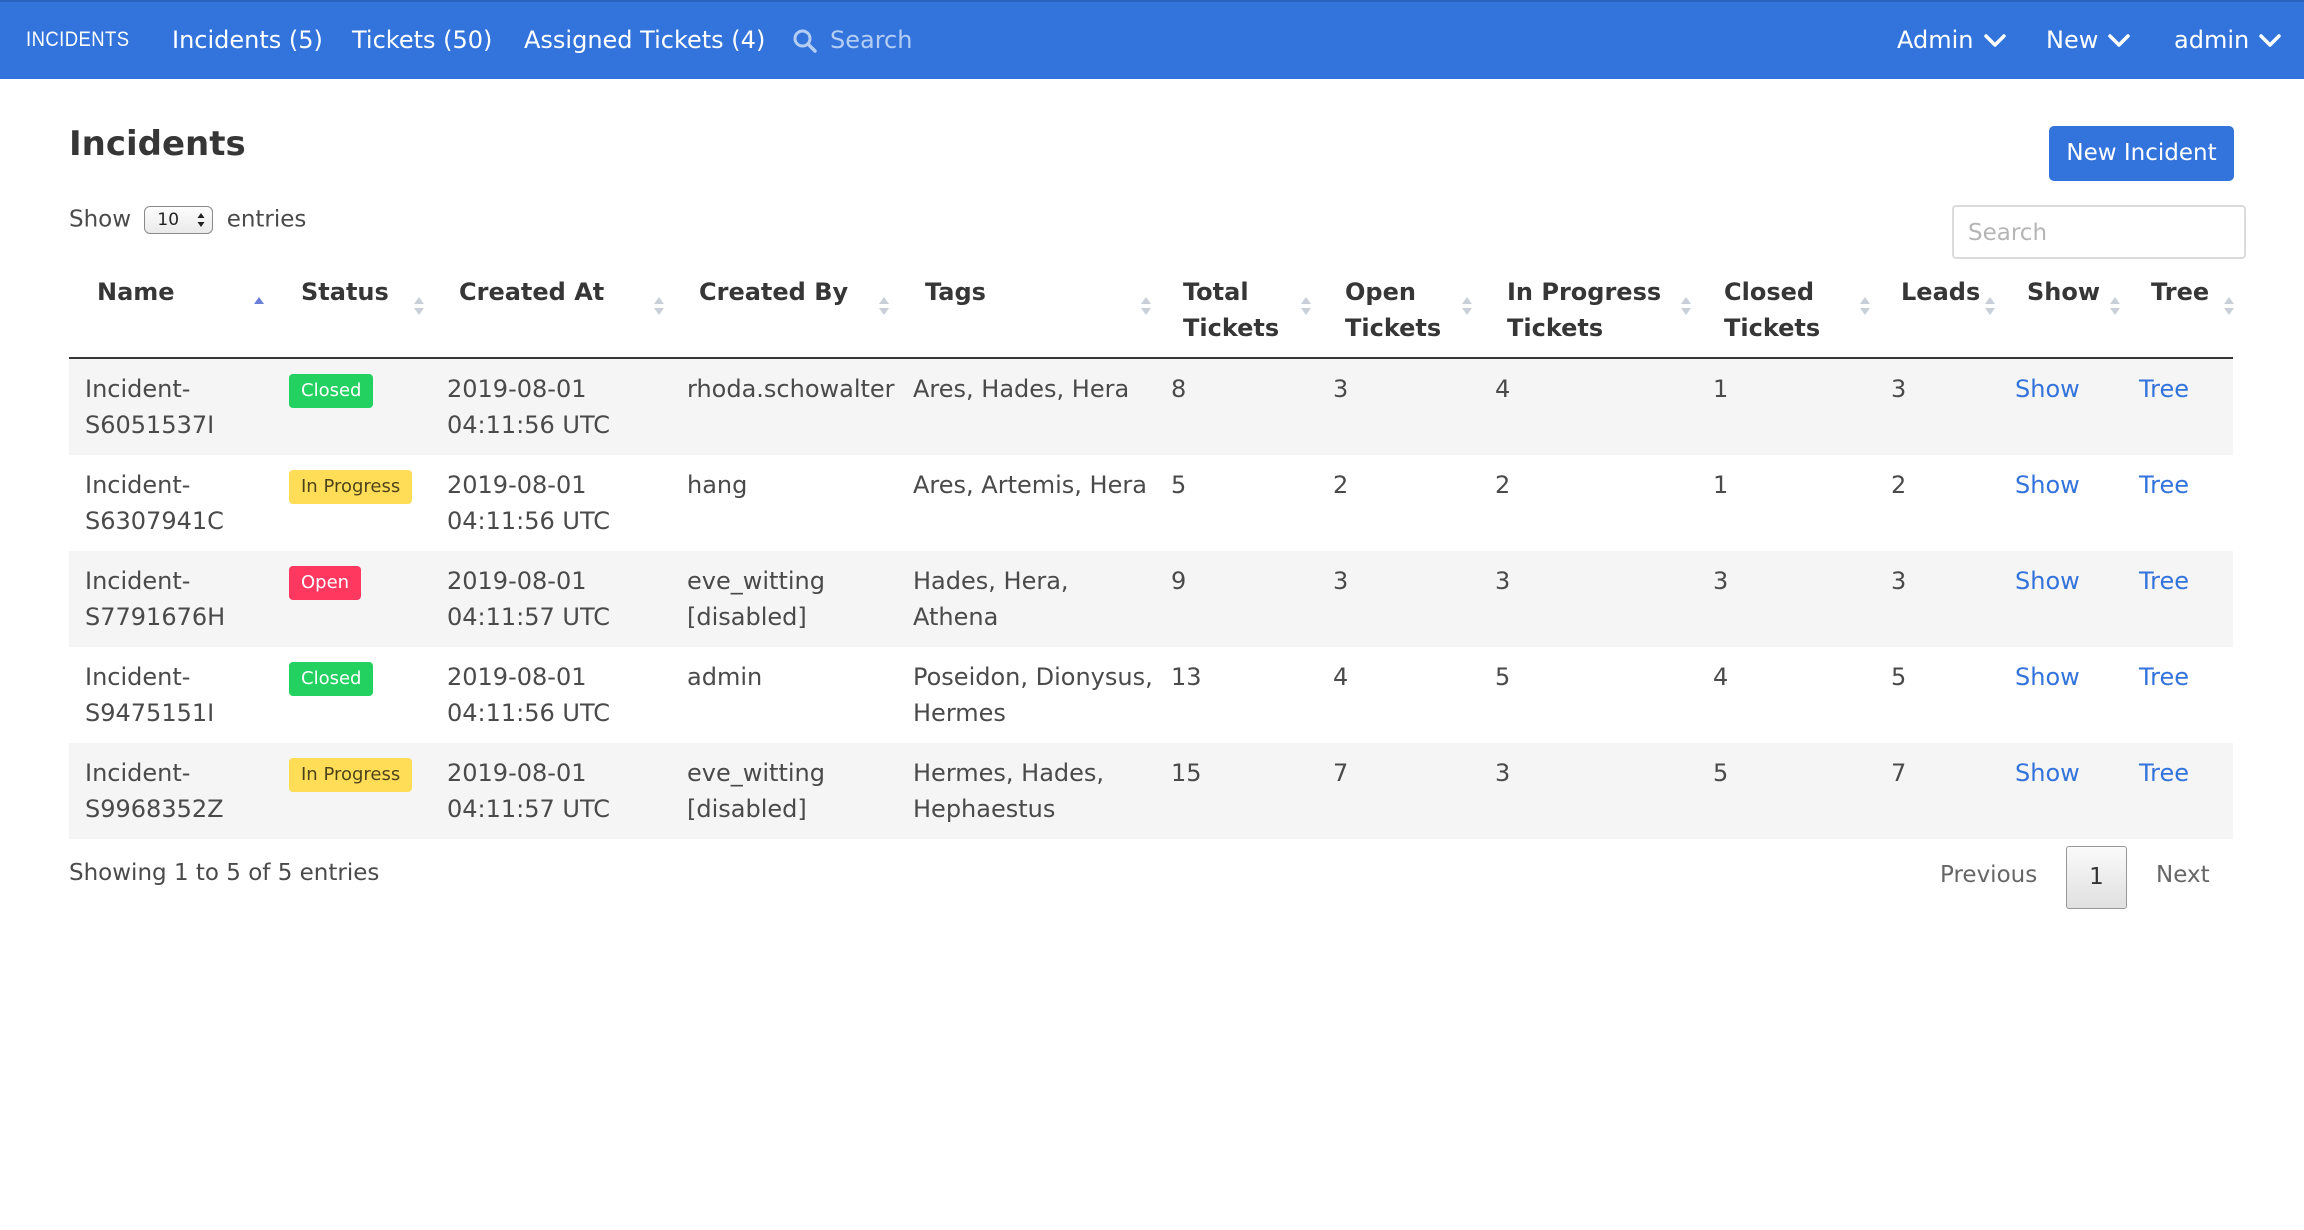 The image size is (2304, 1230). What do you see at coordinates (1341, 389) in the screenshot?
I see `cell-open-tickets: 3` at bounding box center [1341, 389].